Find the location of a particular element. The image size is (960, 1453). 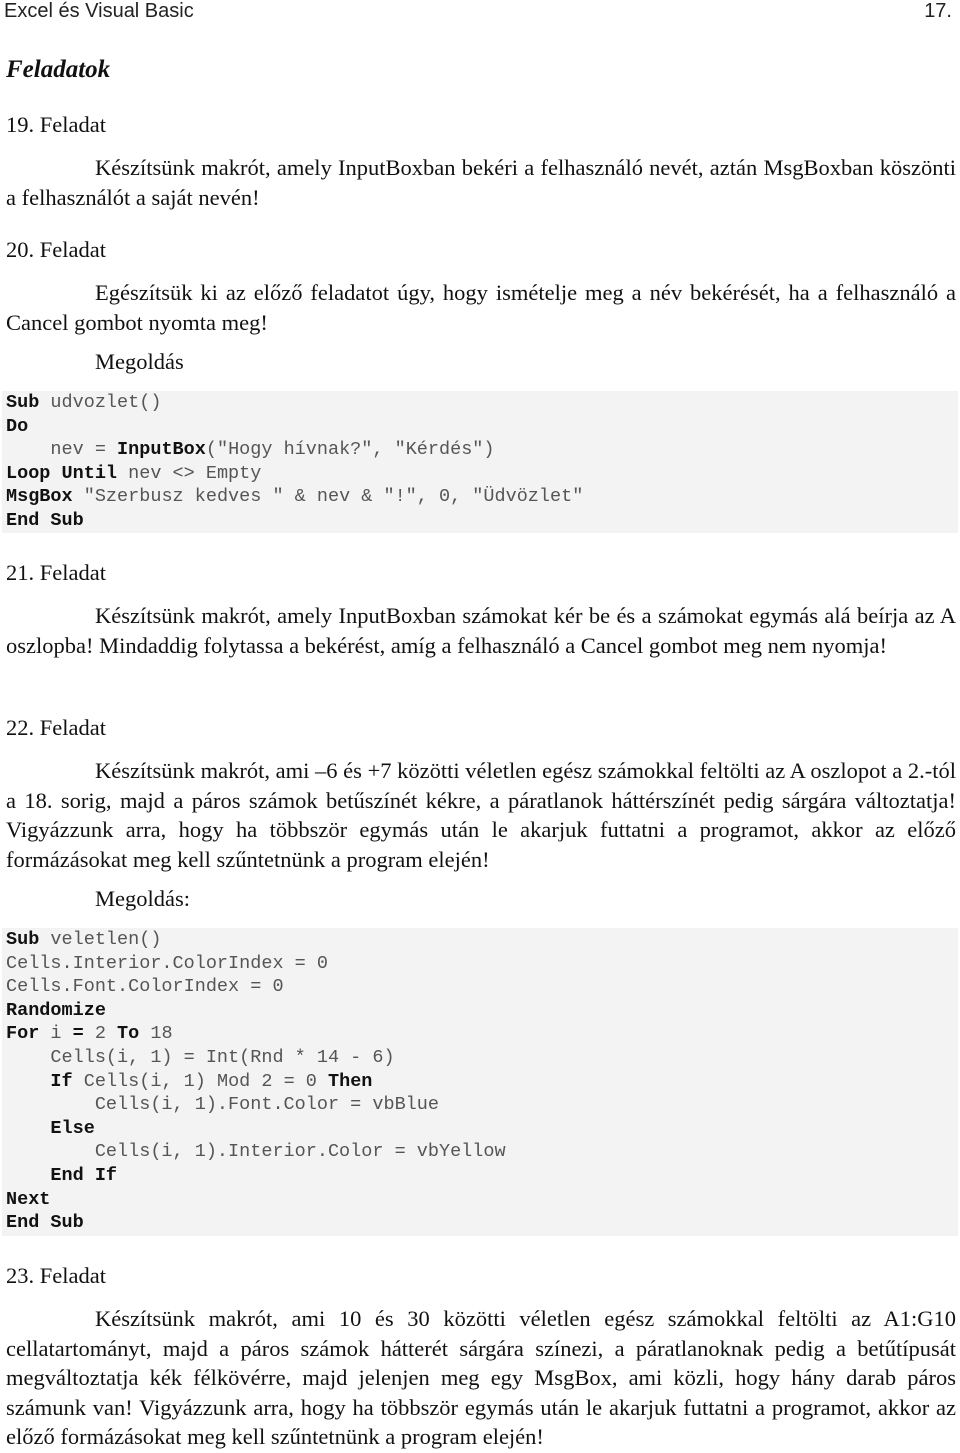

task-19-heading: 19. Feladat is located at coordinates (56, 124).